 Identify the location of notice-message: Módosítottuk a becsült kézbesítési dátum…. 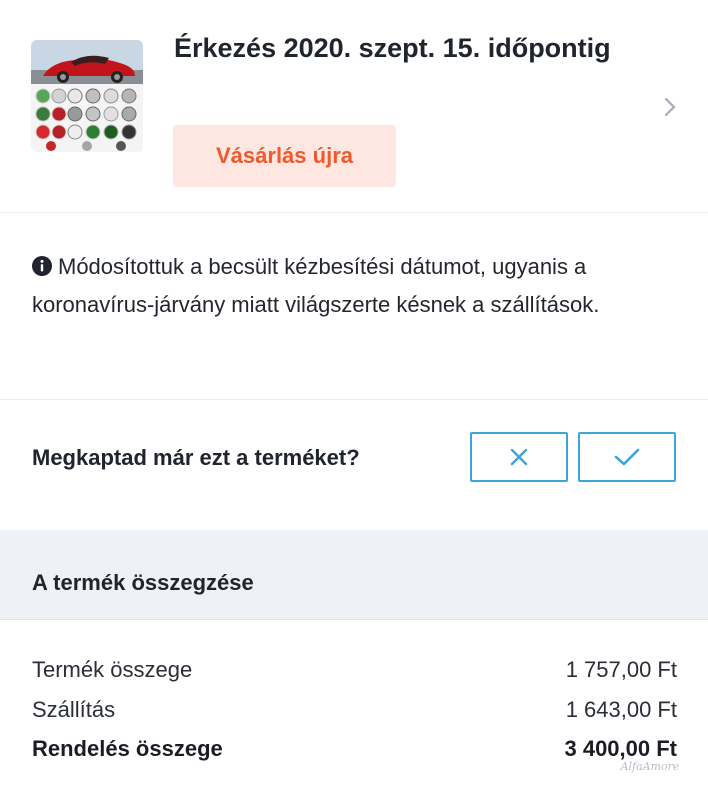
(316, 285).